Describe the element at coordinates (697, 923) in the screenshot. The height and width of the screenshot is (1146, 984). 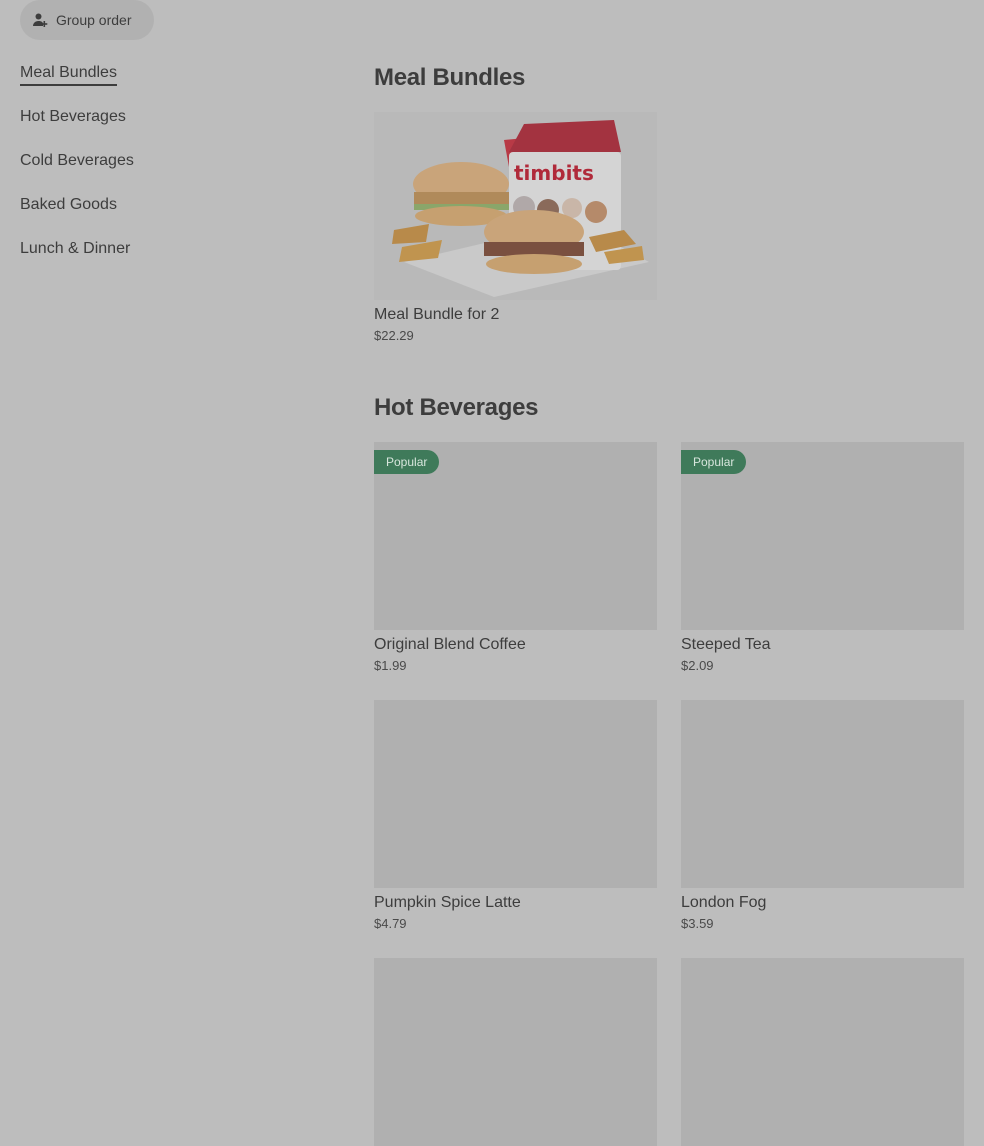
I see `item-price: $3.59` at that location.